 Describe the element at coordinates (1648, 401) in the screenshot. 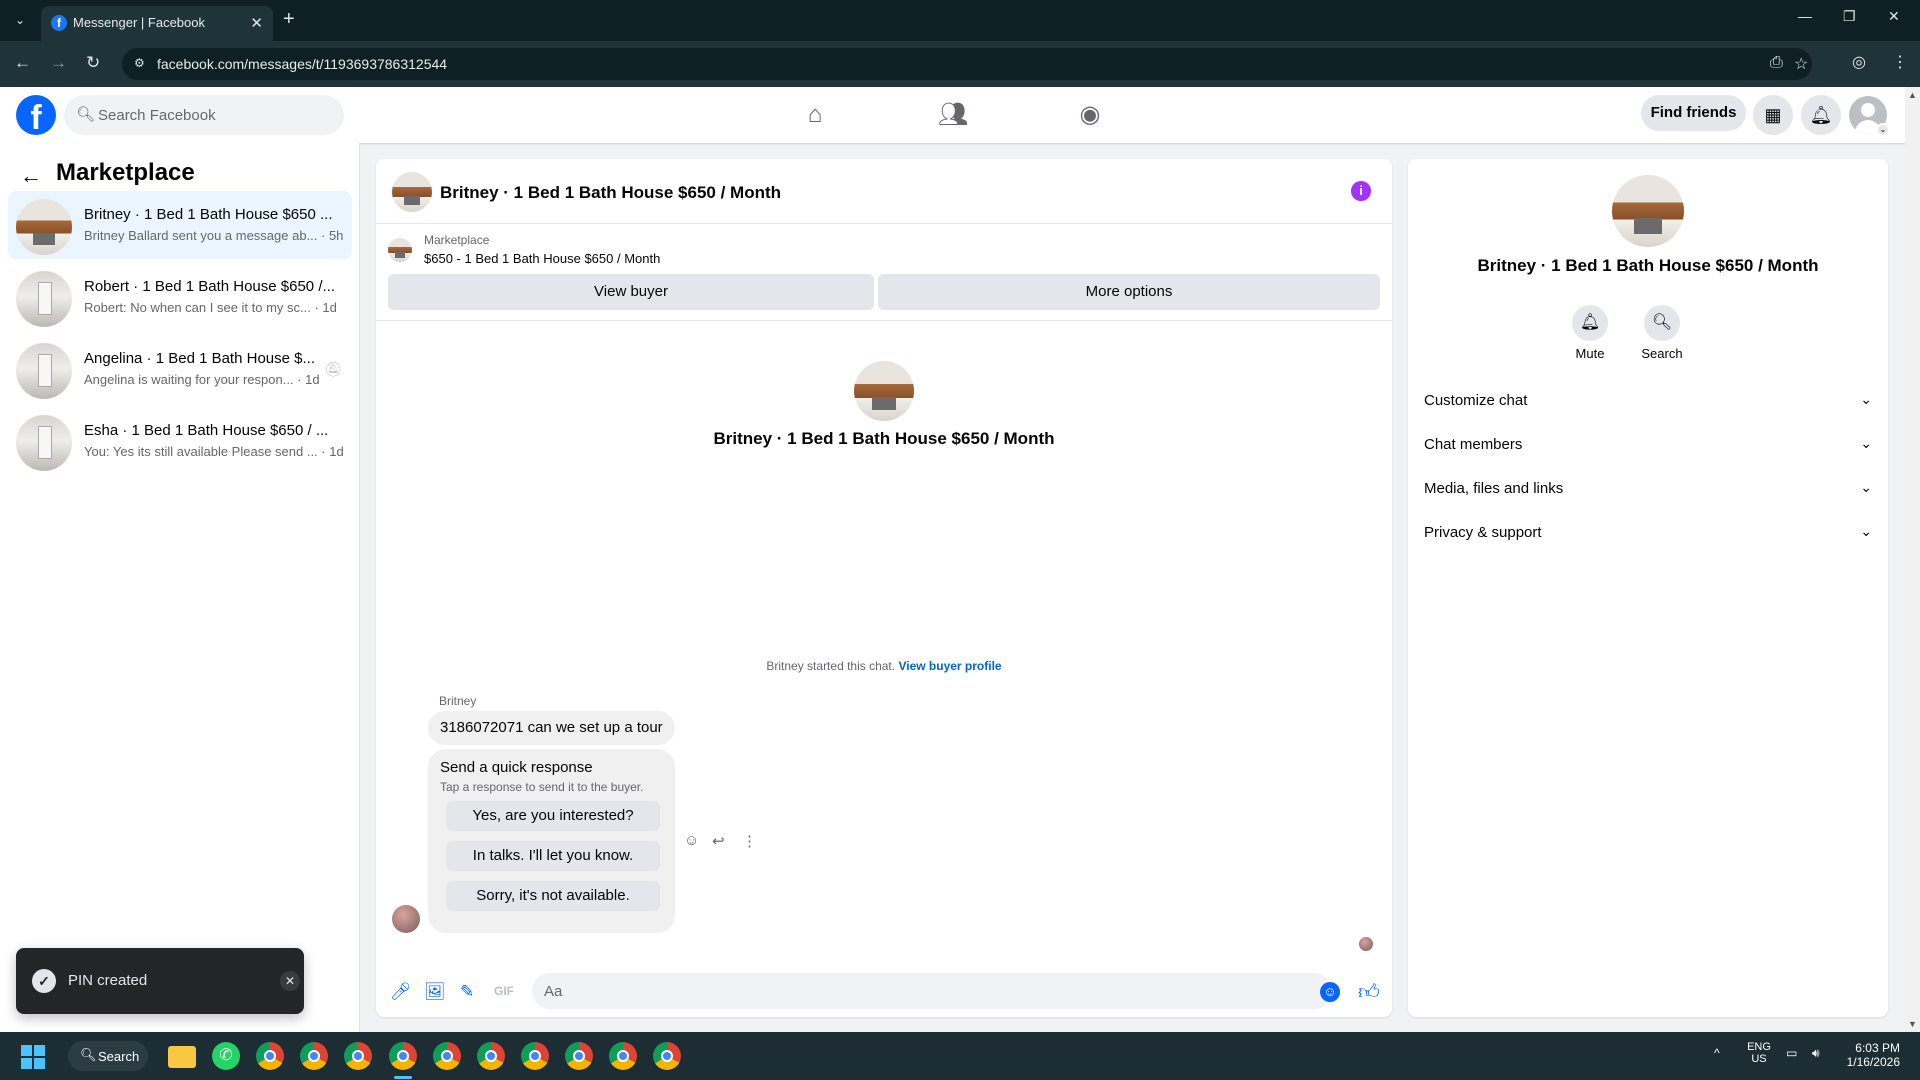

I see `accordion-customize-chat: Customize chat ⌄` at that location.